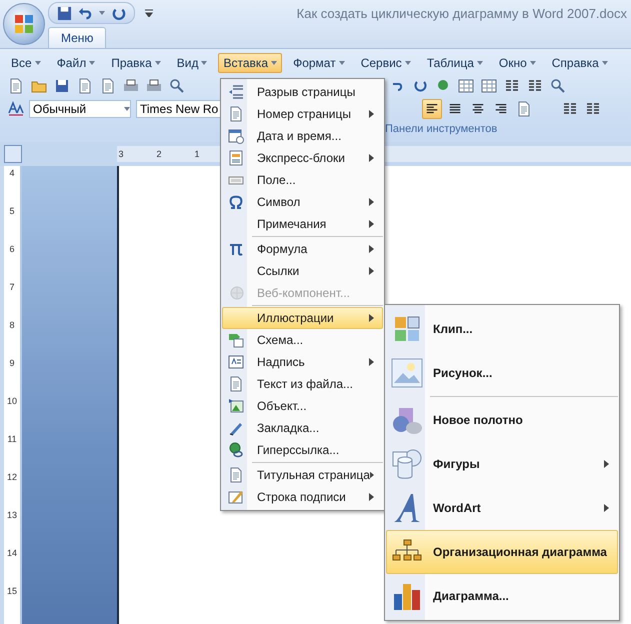 Image resolution: width=631 pixels, height=624 pixels. I want to click on menu-button: Вставка, so click(250, 63).